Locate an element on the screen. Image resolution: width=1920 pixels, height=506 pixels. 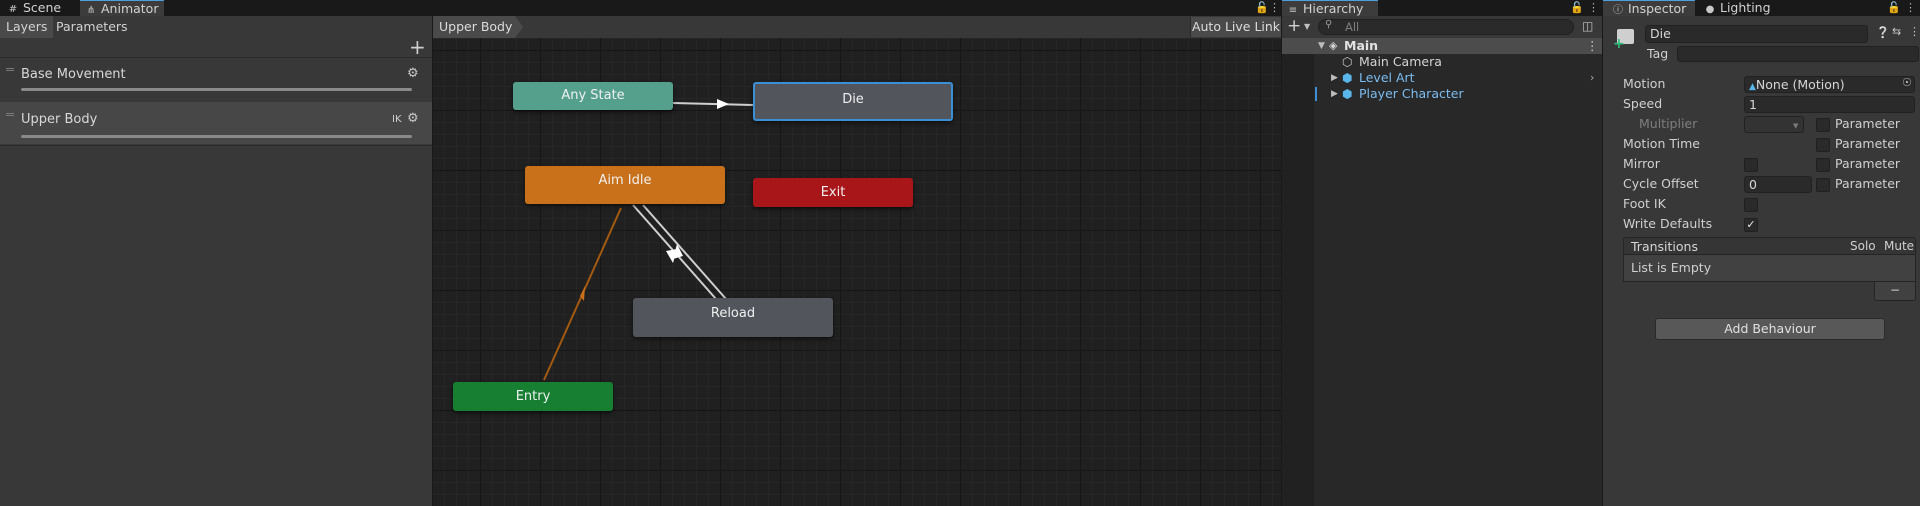
tab-animator: ⋔ Animator is located at coordinates (122, 8).